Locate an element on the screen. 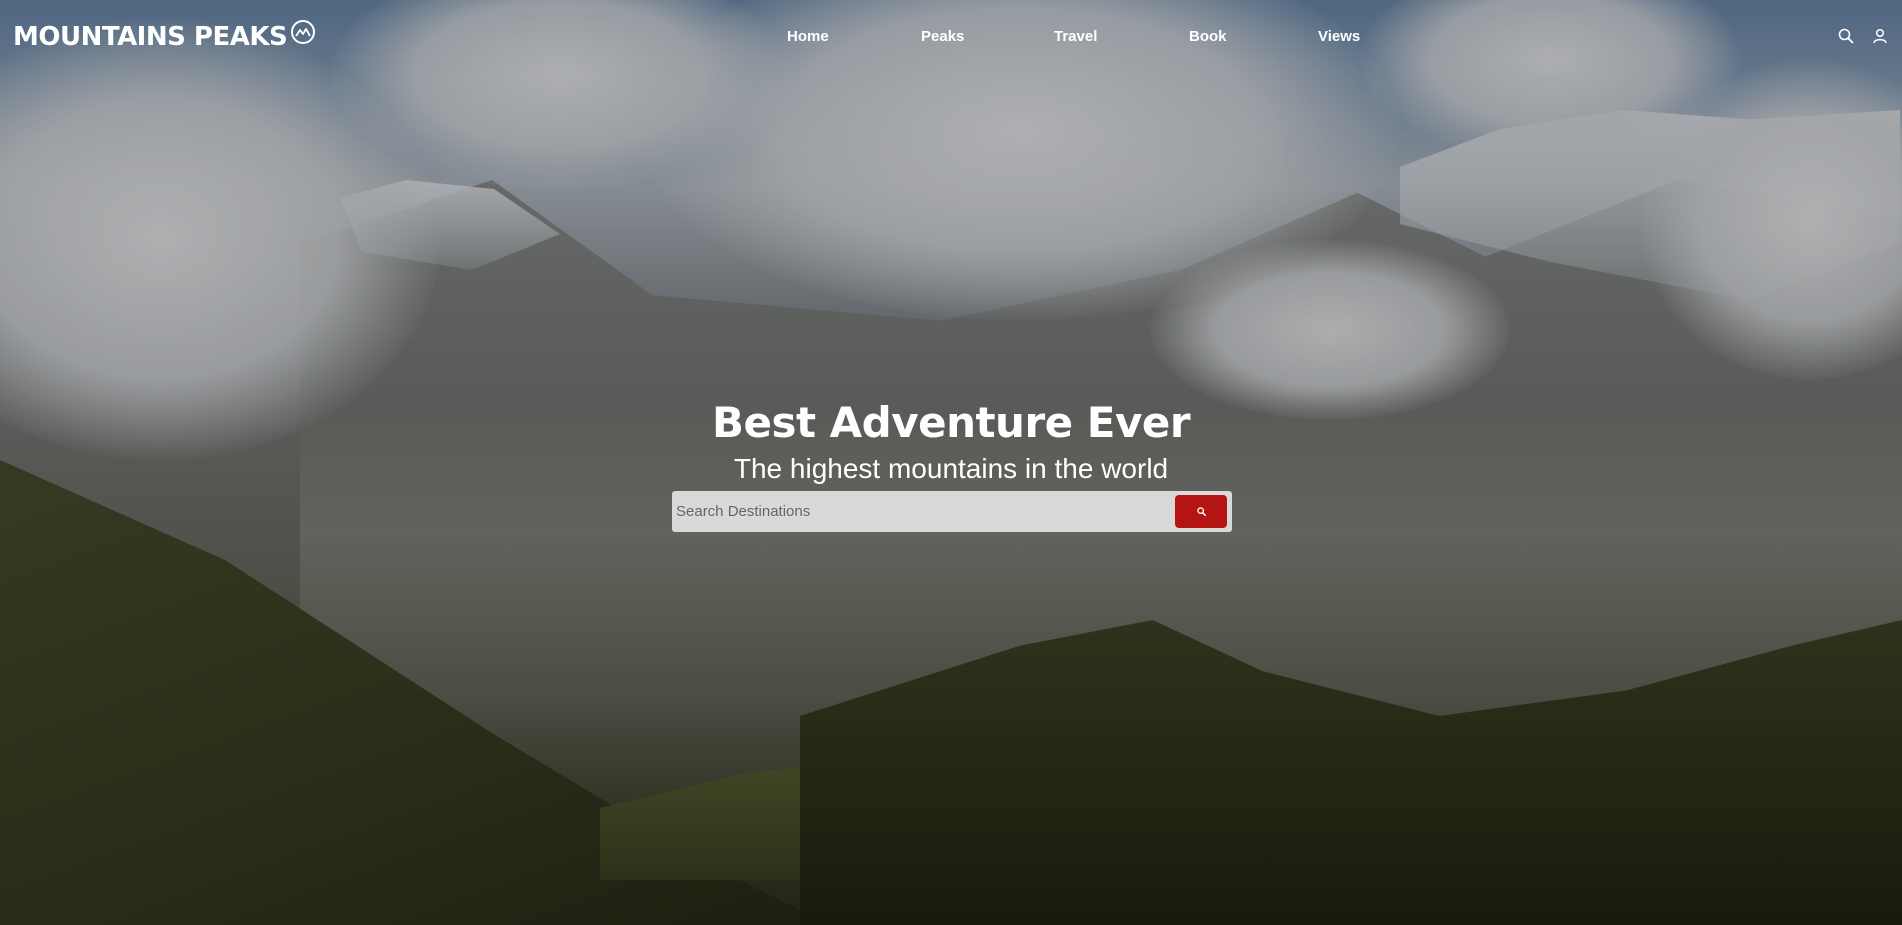 Image resolution: width=1902 pixels, height=925 pixels. nav-item-peaks: Peaks is located at coordinates (942, 36).